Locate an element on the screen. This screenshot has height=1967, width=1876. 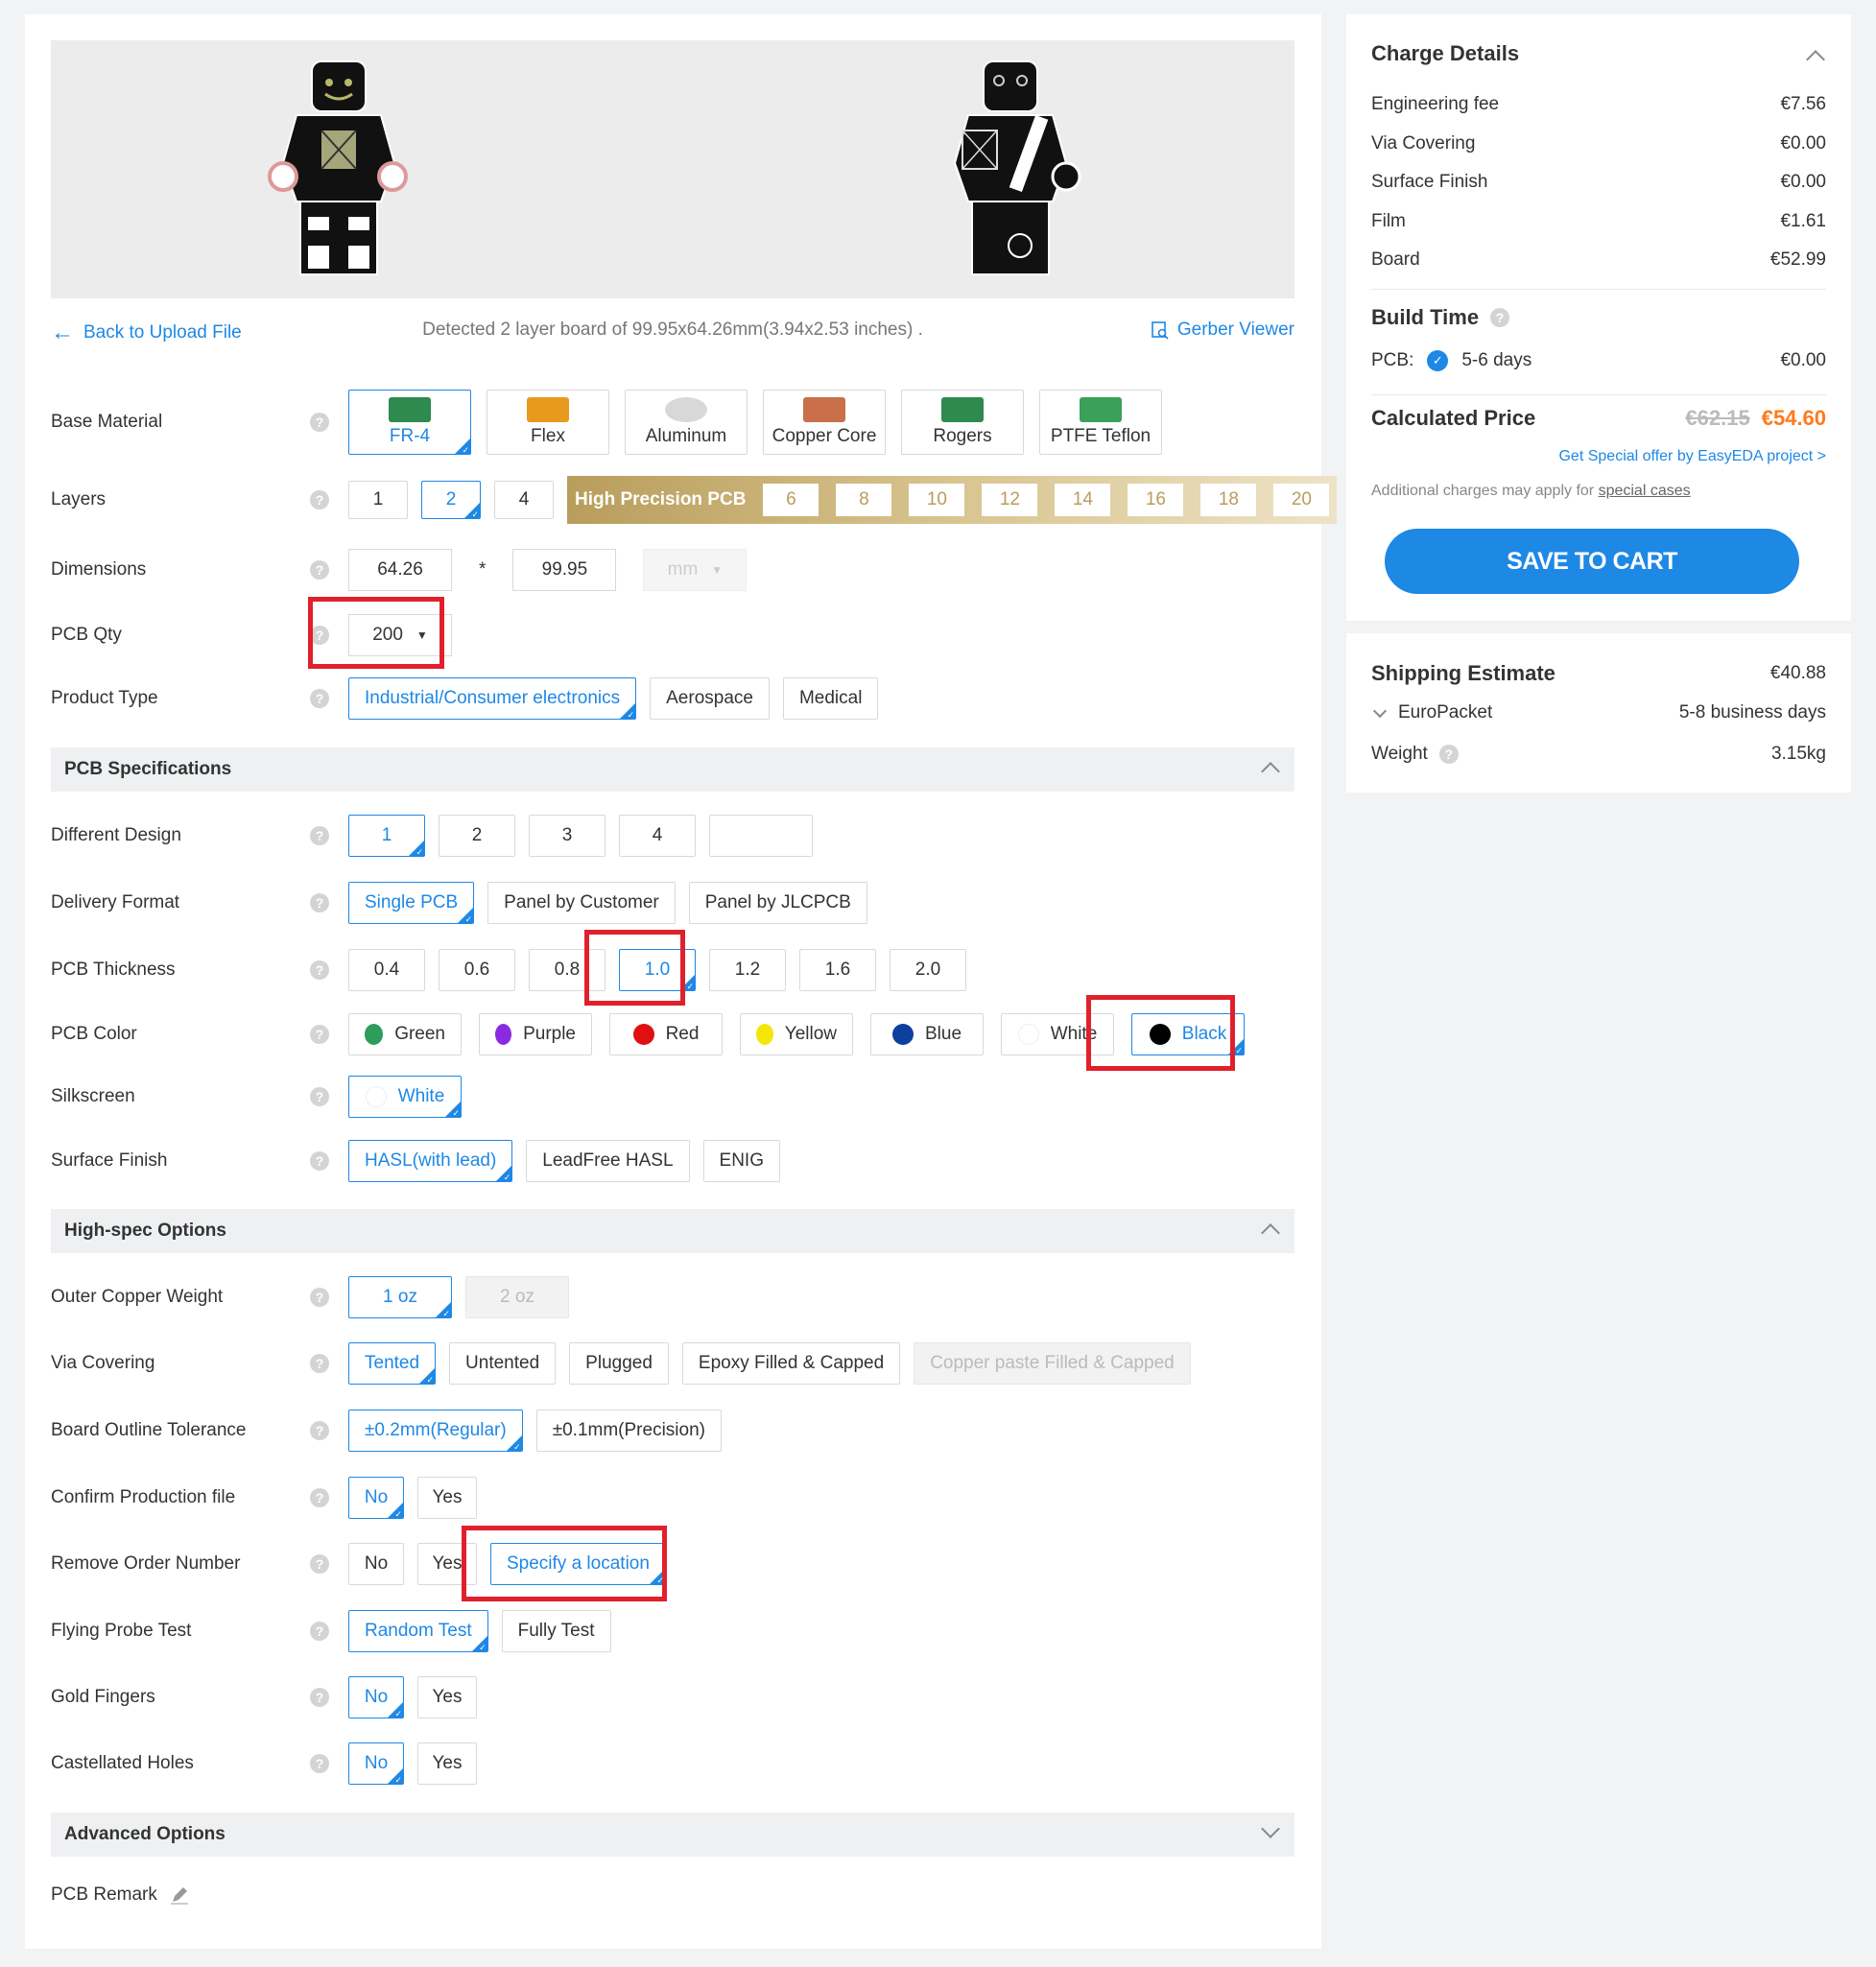
dimension-height-input: 99.95 is located at coordinates (564, 570).